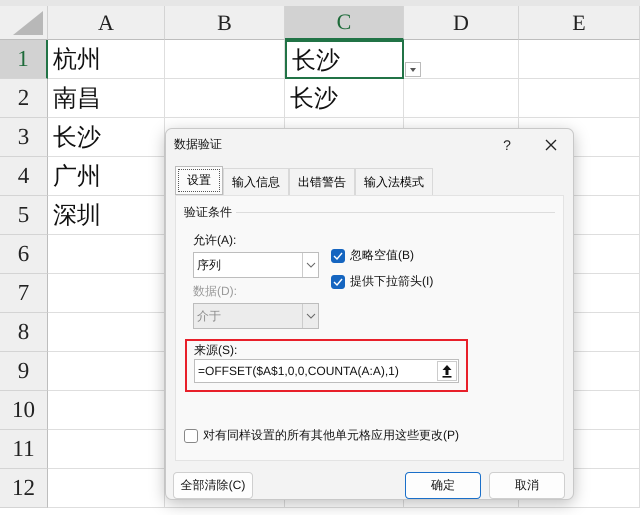  I want to click on column-header: C, so click(344, 23).